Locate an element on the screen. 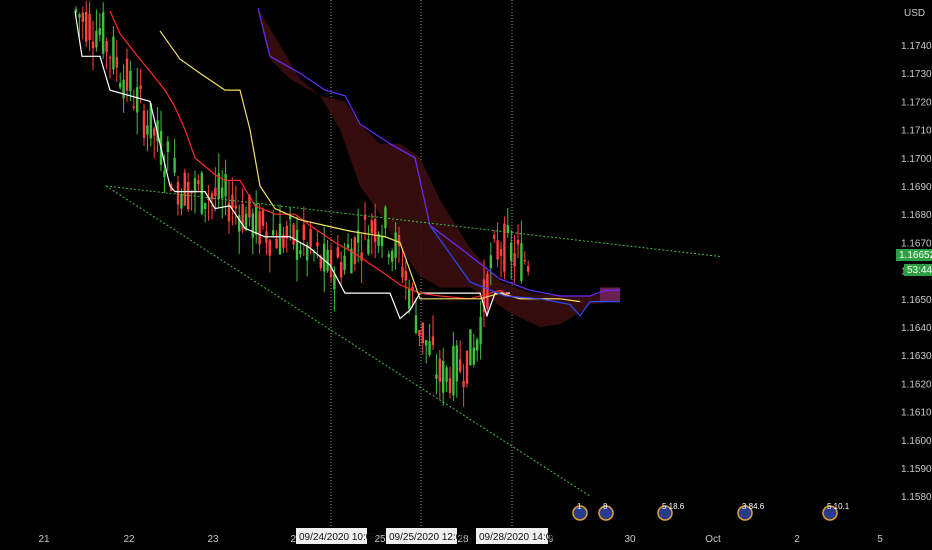 The height and width of the screenshot is (550, 932). y-tick-label: 1.17400 is located at coordinates (916, 46).